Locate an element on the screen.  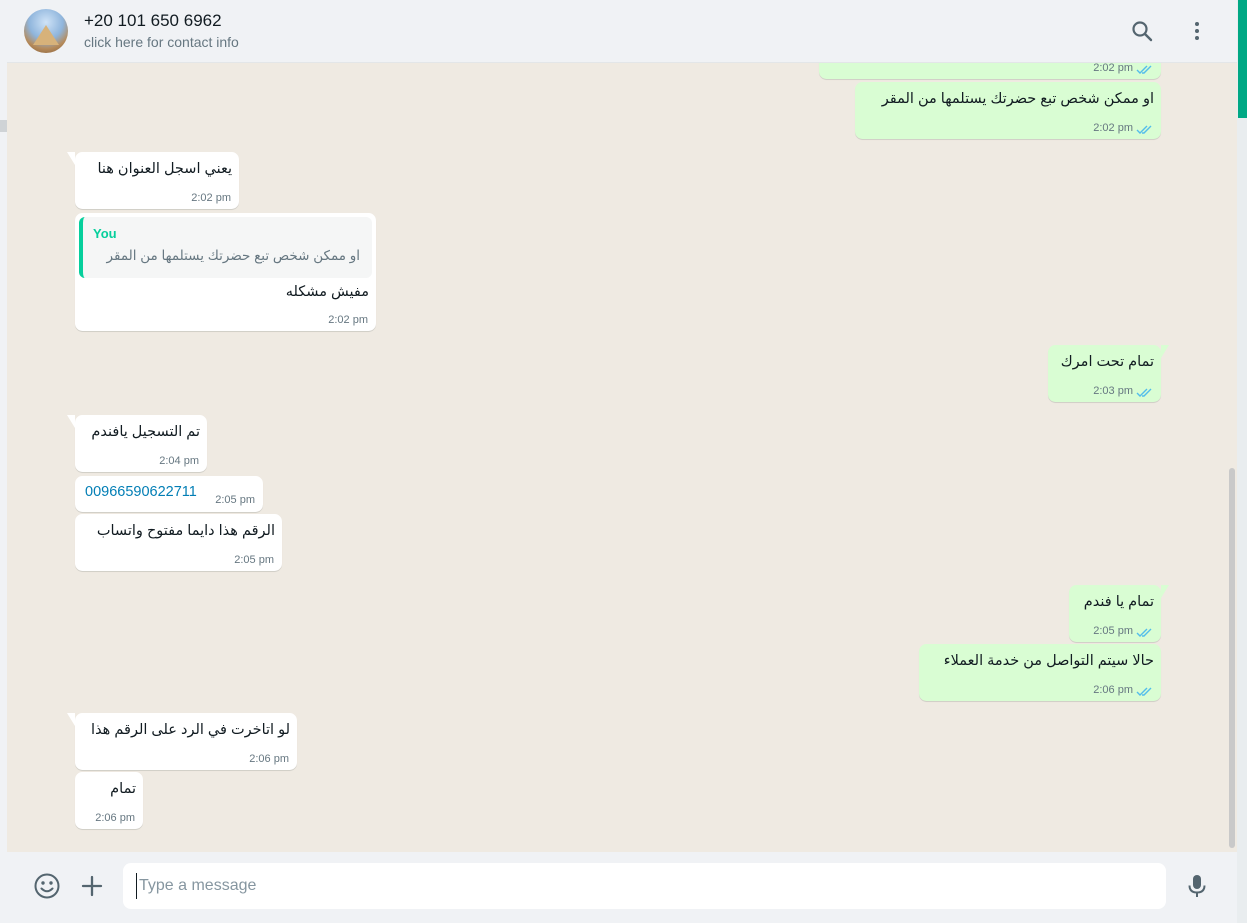
message-bubble-outgoing: تمام تحت امرك 2:03 pm is located at coordinates (1108, 373).